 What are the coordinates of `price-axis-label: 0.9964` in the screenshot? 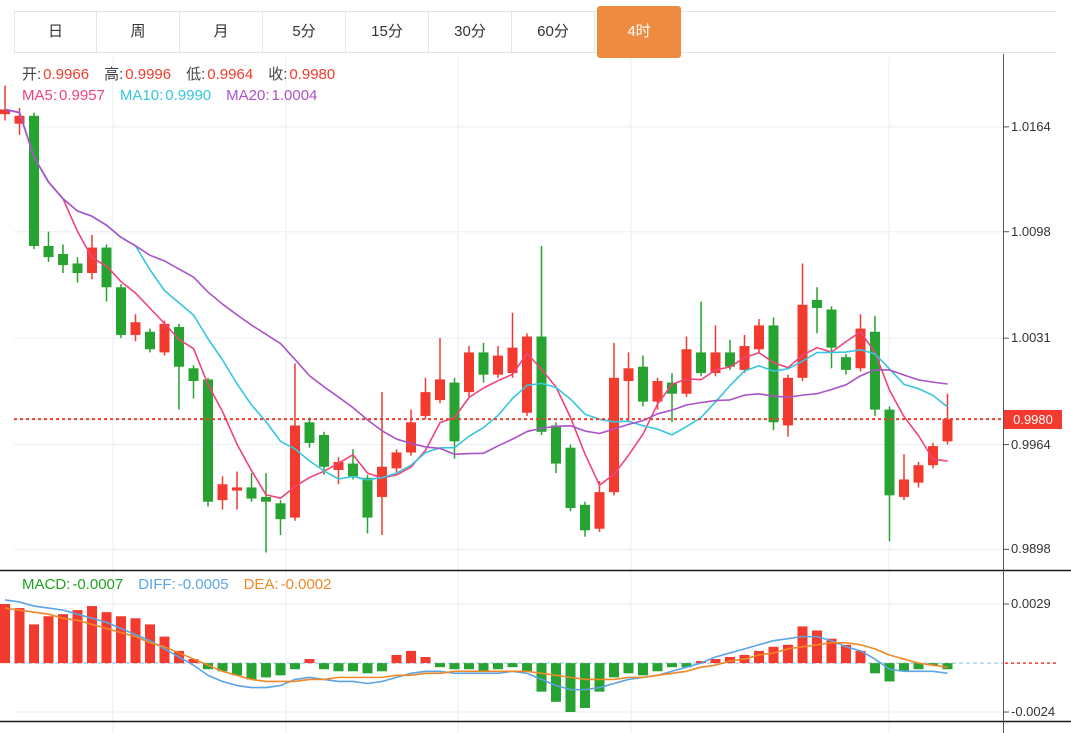 It's located at (1031, 444).